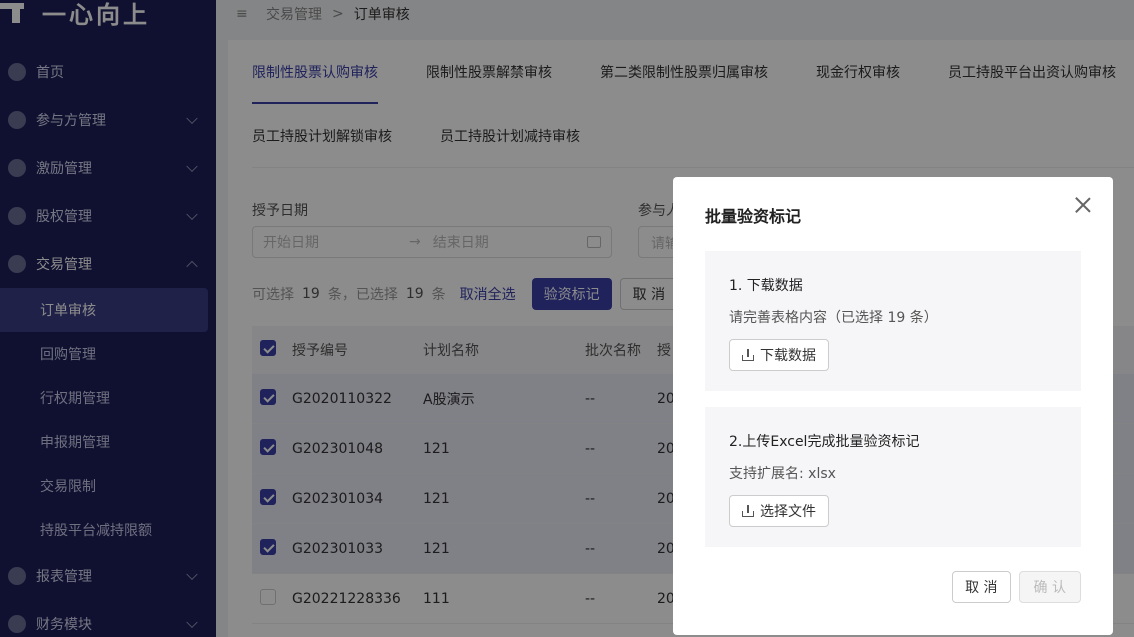 Image resolution: width=1134 pixels, height=637 pixels. What do you see at coordinates (748, 511) in the screenshot?
I see `upload-icon` at bounding box center [748, 511].